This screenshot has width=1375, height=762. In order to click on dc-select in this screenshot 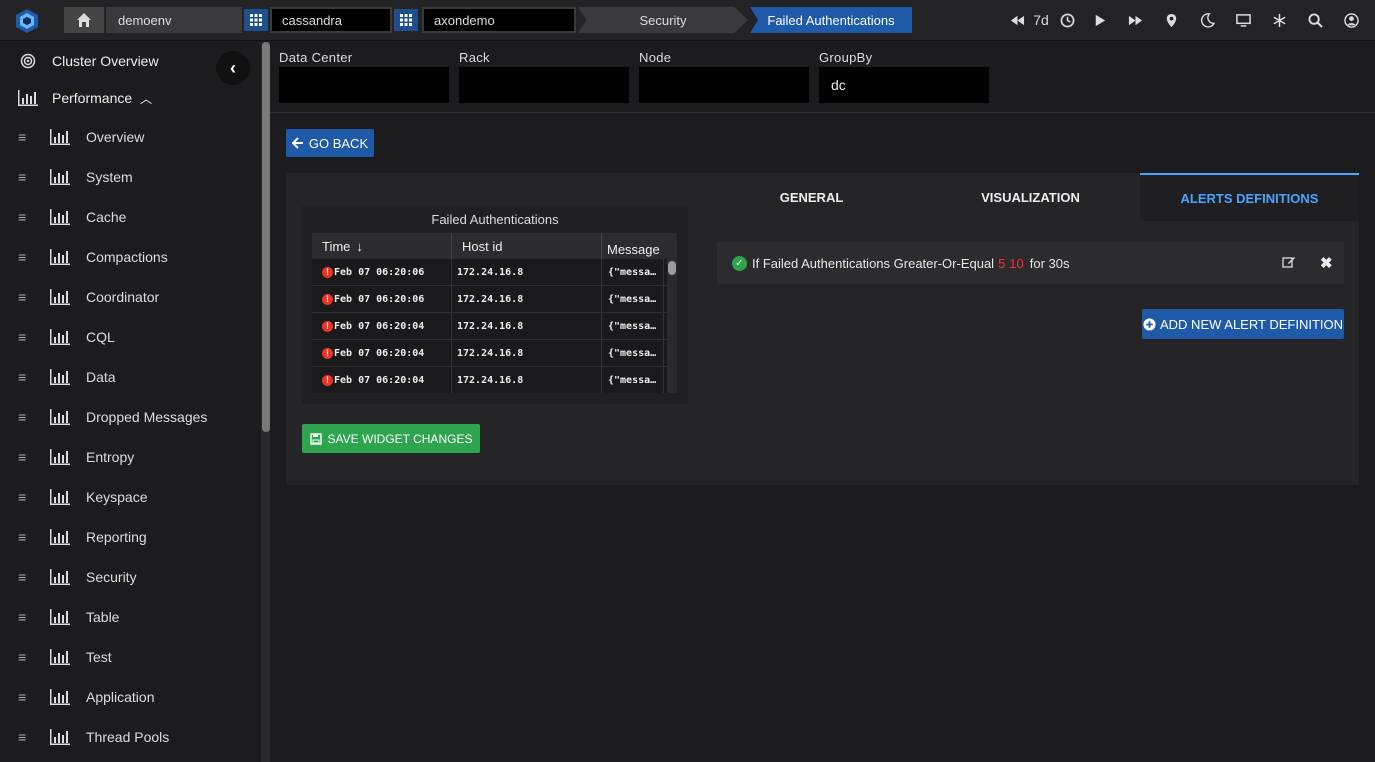, I will do `click(364, 85)`.